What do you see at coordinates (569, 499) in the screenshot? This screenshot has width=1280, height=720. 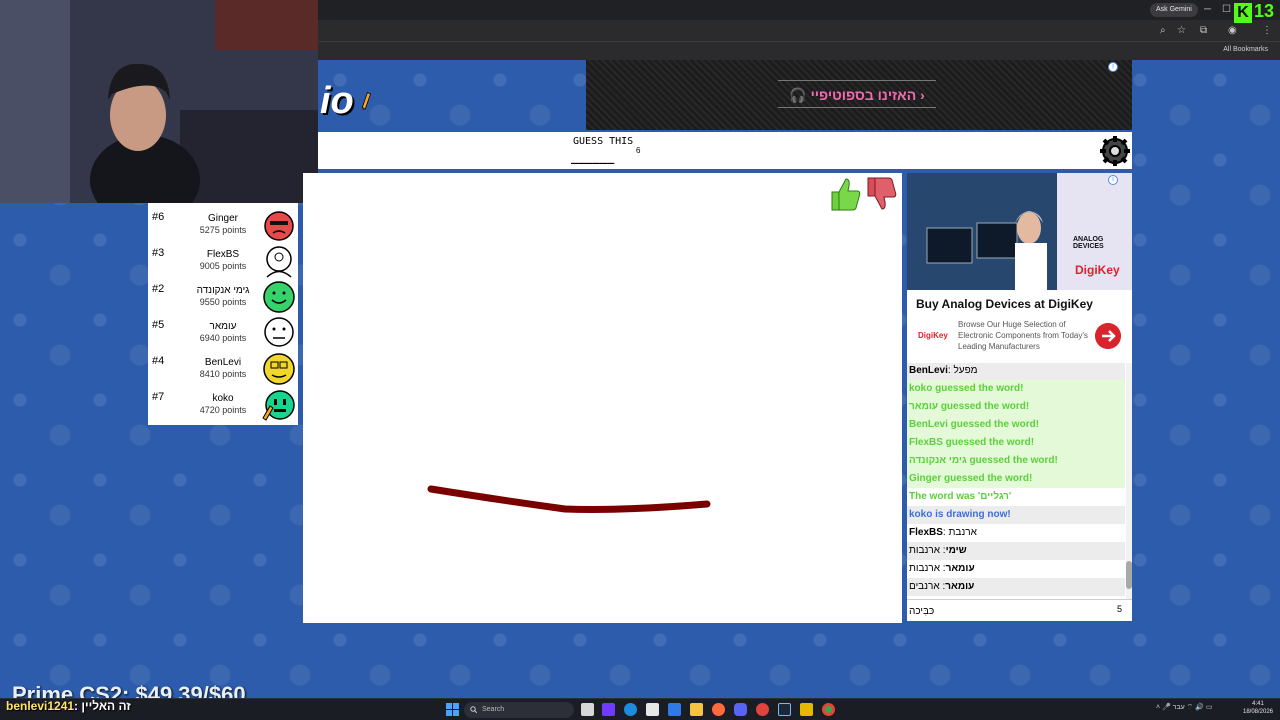 I see `drawing-stroke` at bounding box center [569, 499].